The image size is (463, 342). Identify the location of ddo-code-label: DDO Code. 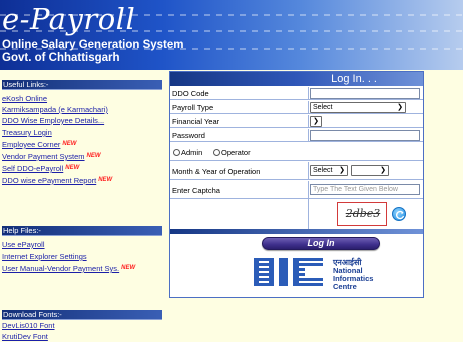
(190, 93).